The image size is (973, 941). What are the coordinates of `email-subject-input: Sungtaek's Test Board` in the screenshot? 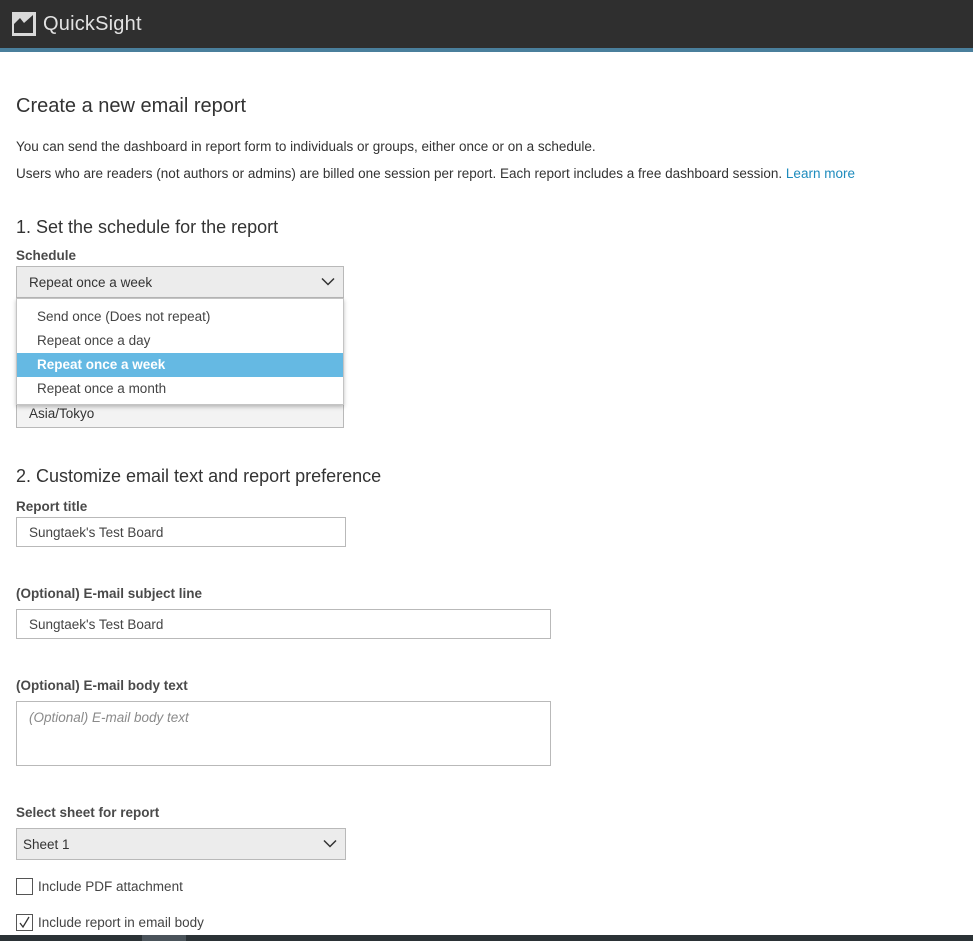 It's located at (283, 624).